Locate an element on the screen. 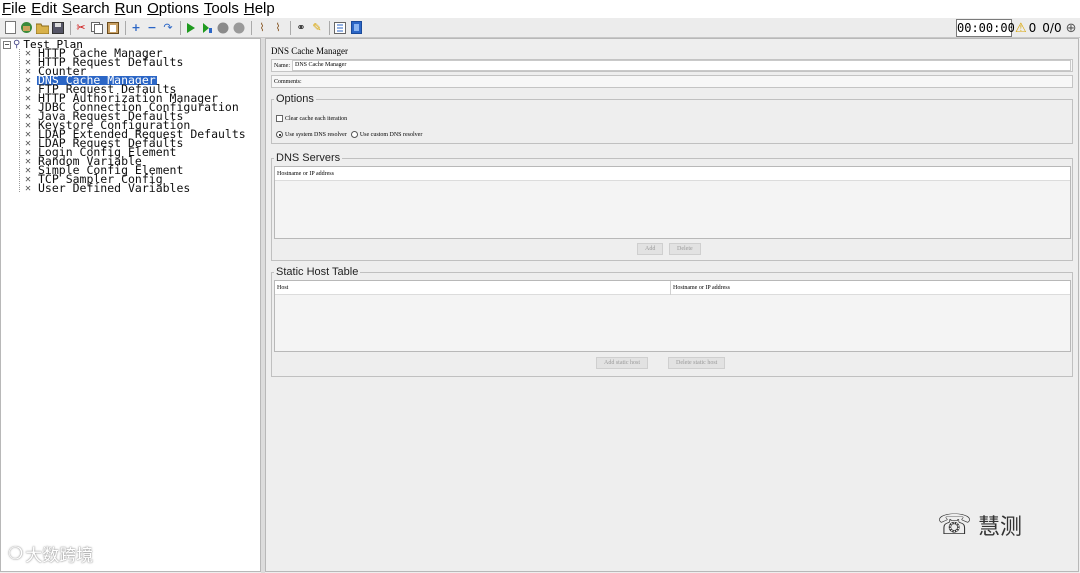  static-host-table: Host Hostname or IP address is located at coordinates (672, 316).